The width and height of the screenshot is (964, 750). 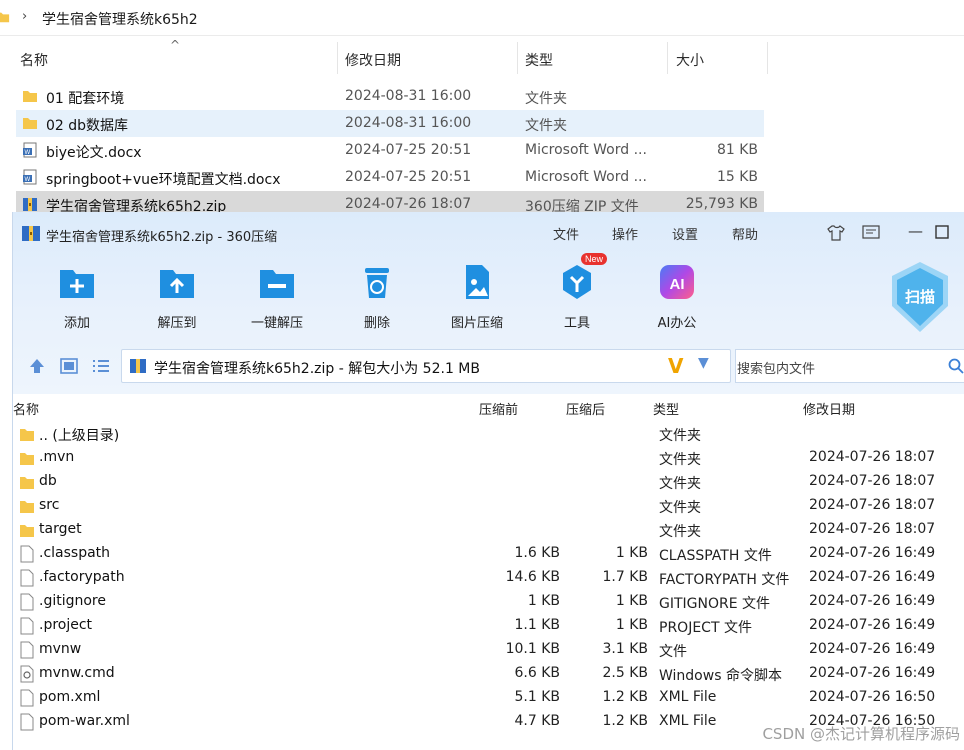 What do you see at coordinates (871, 233) in the screenshot?
I see `feedback-icon` at bounding box center [871, 233].